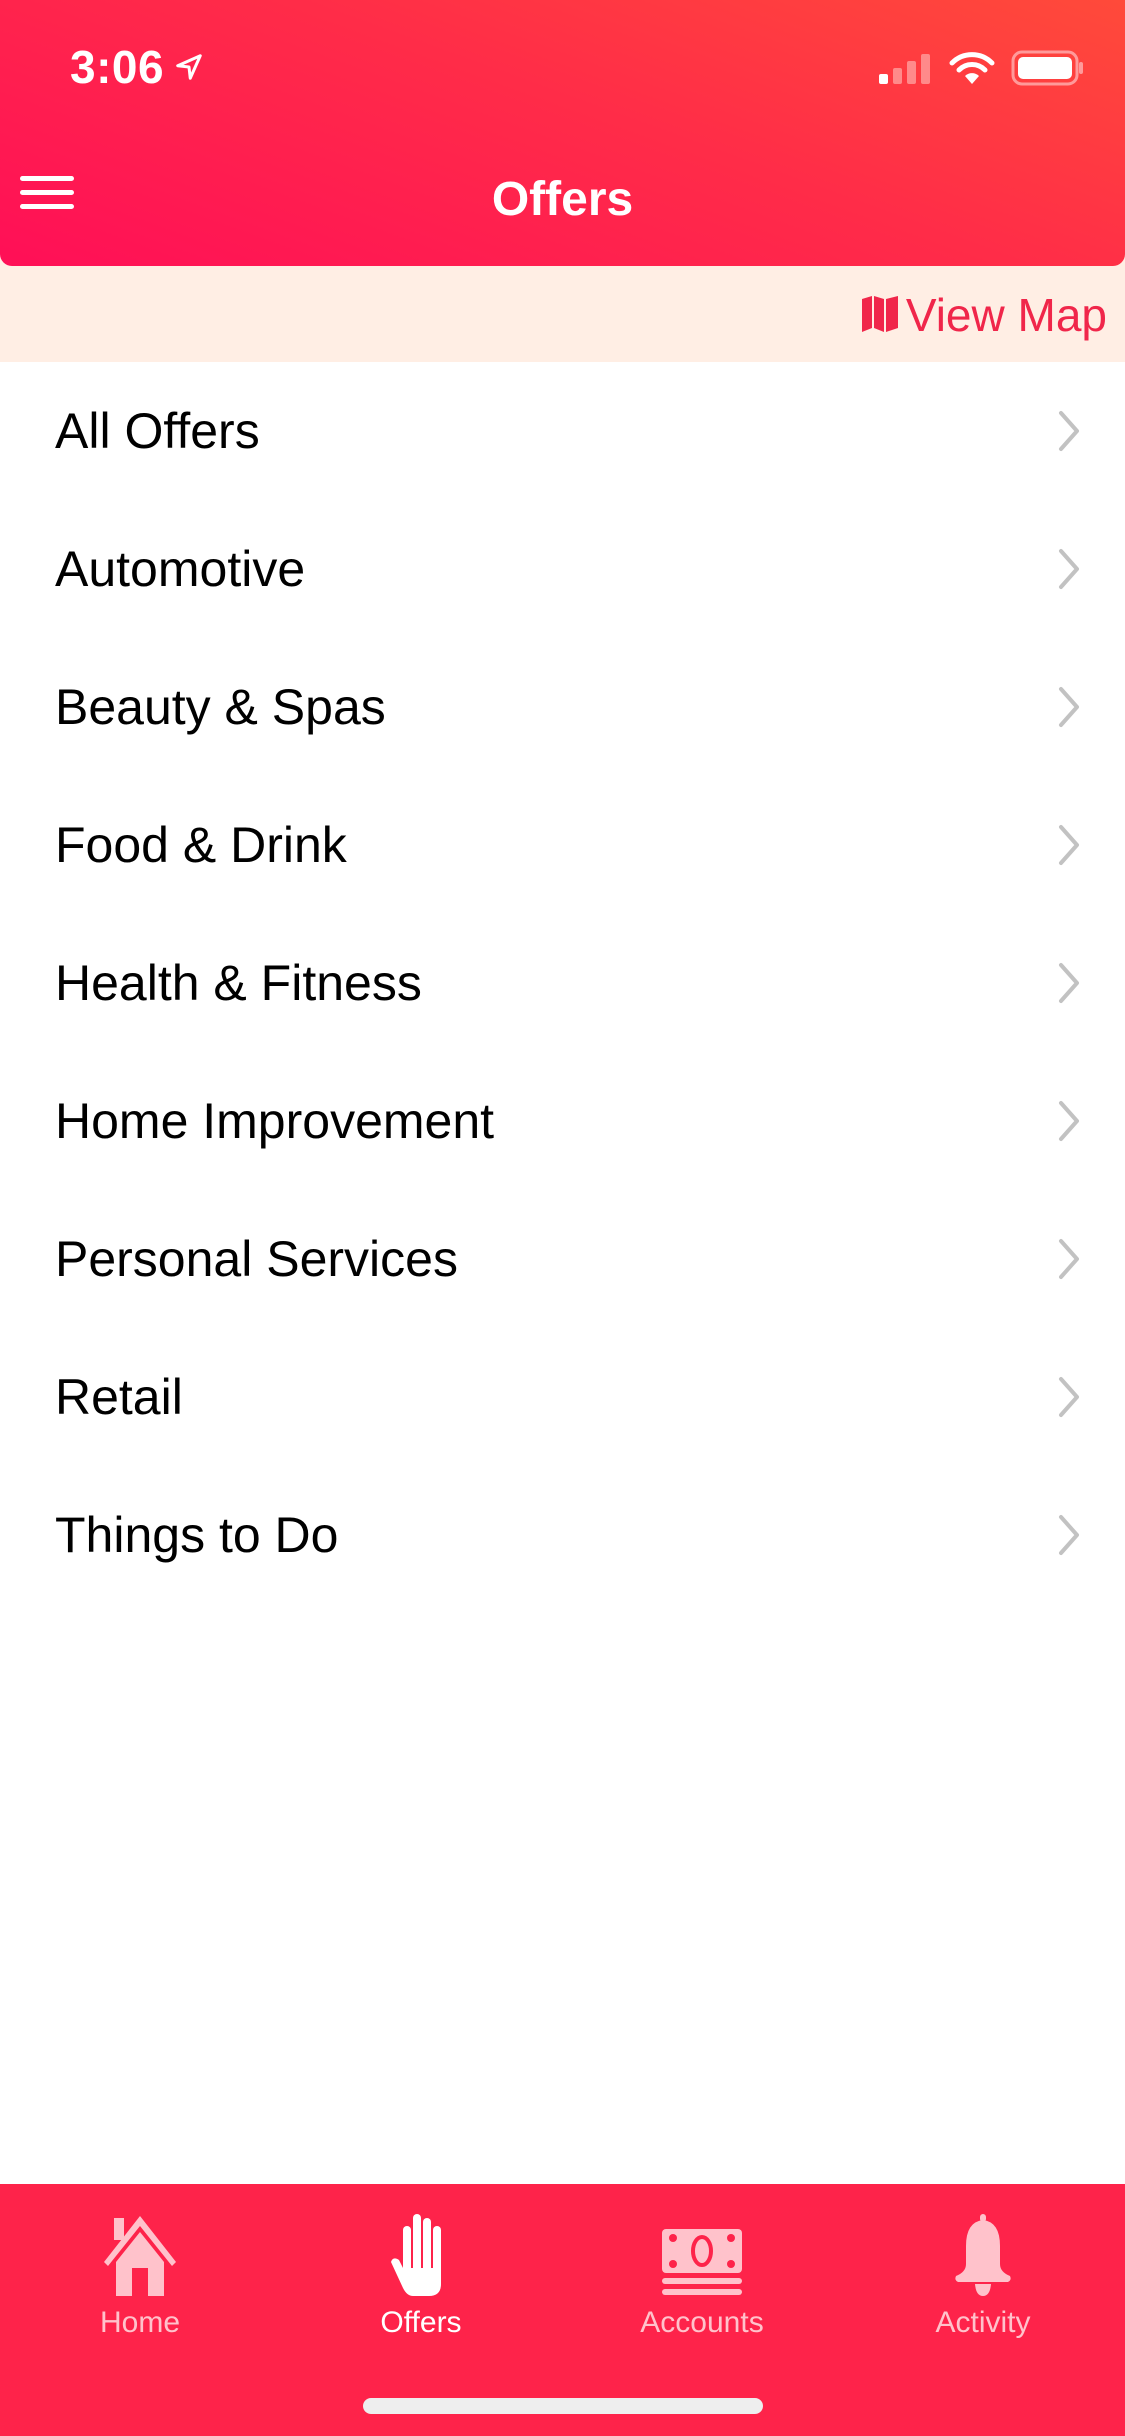  I want to click on category-row-all-offers: All Offers, so click(562, 431).